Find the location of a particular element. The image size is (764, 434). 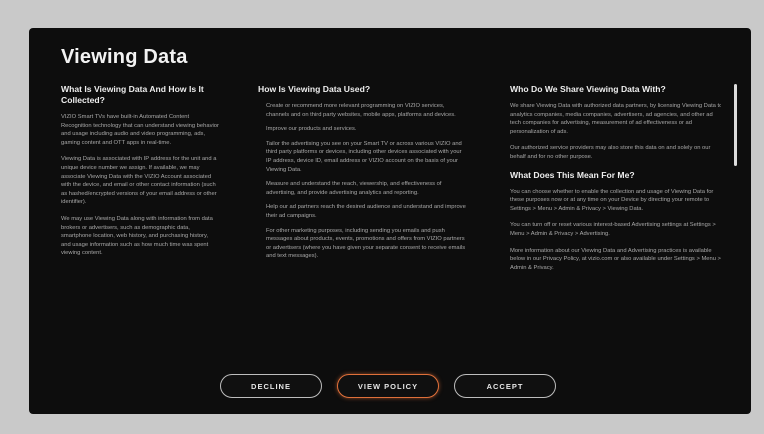

button-bar: DECLINE VIEW POLICY ACCEPT is located at coordinates (390, 387).